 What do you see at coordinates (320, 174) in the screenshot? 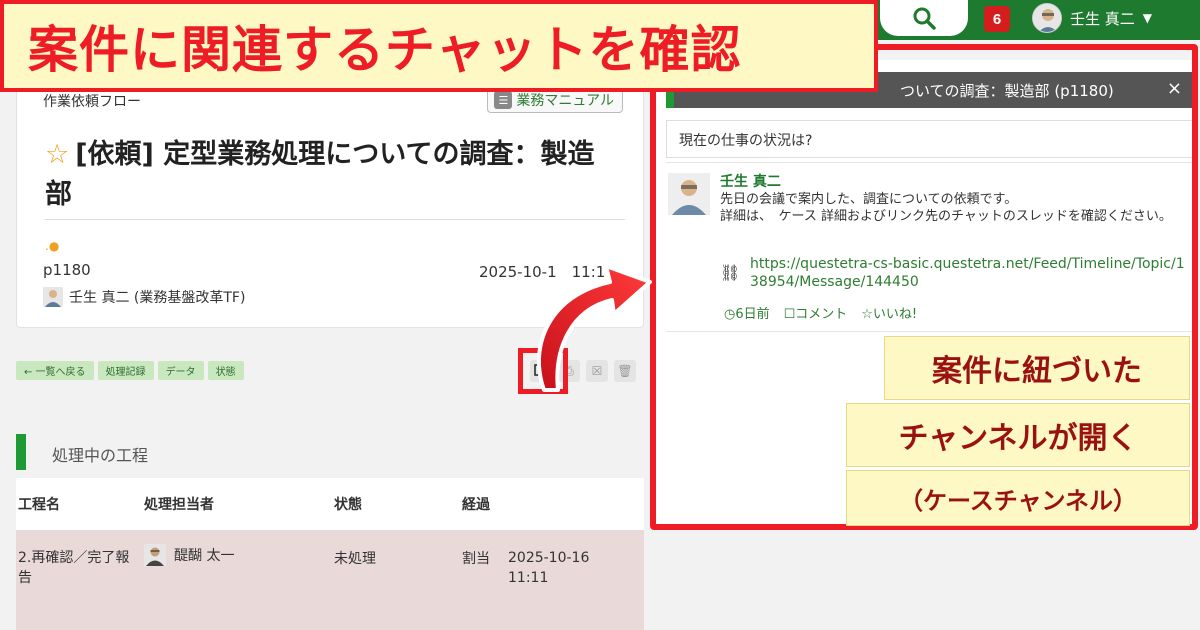
I see `page-title: [依頼] 定型業務処理についての調査：製造部` at bounding box center [320, 174].